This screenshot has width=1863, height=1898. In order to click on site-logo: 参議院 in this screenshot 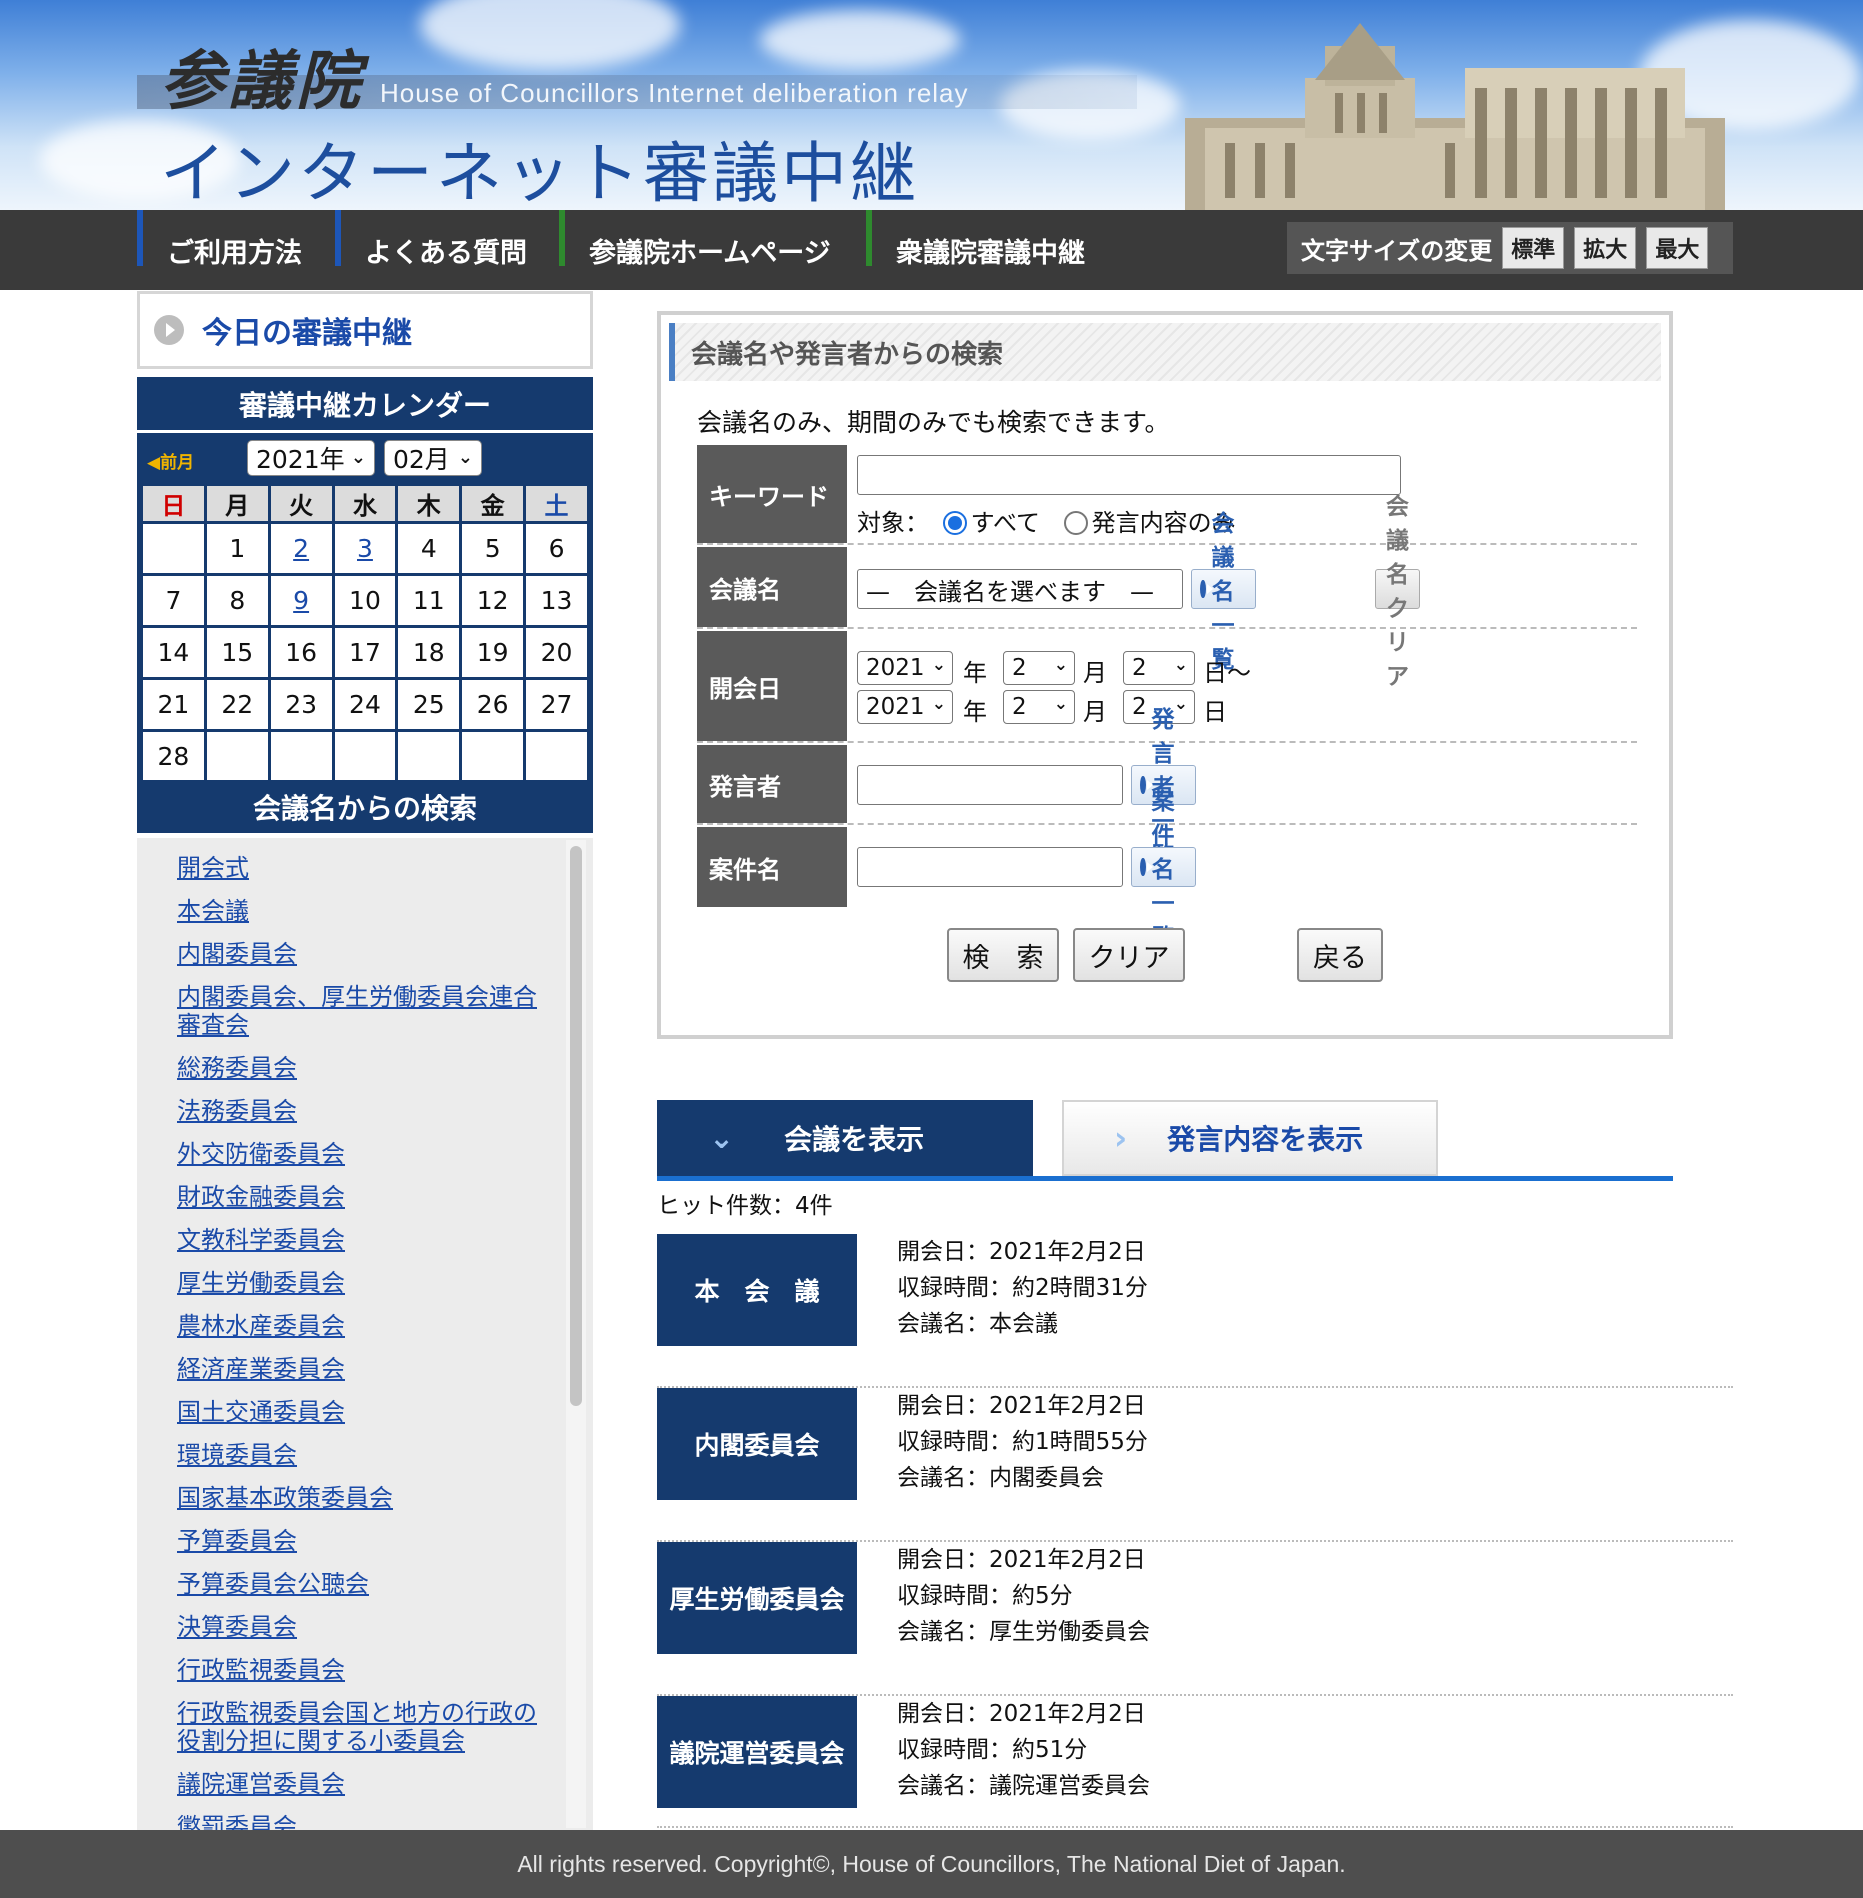, I will do `click(262, 76)`.